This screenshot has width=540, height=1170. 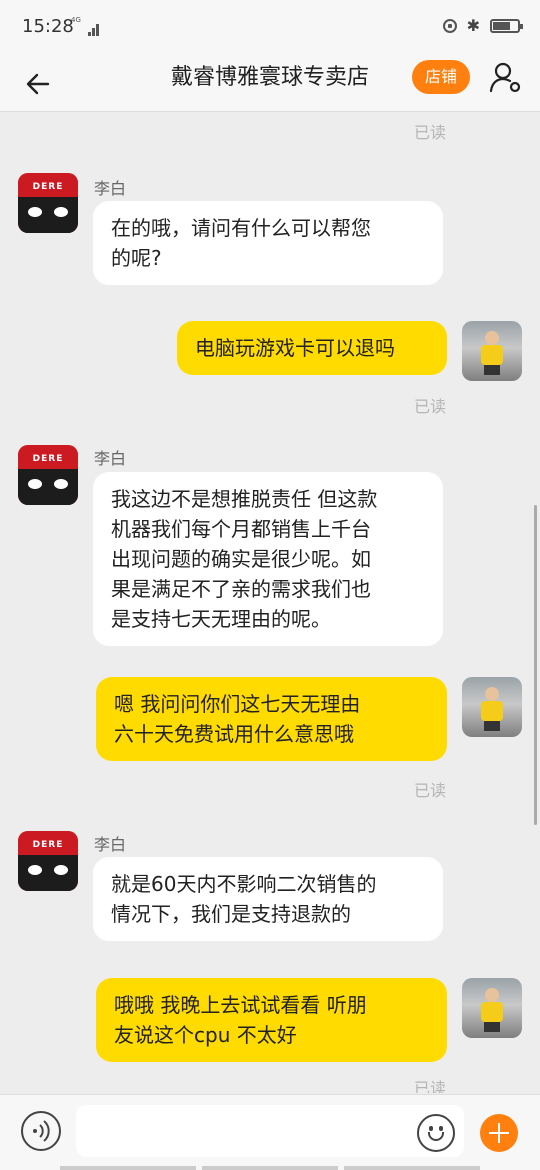 What do you see at coordinates (270, 28) in the screenshot?
I see `status-bar: 15:28 4G ✱` at bounding box center [270, 28].